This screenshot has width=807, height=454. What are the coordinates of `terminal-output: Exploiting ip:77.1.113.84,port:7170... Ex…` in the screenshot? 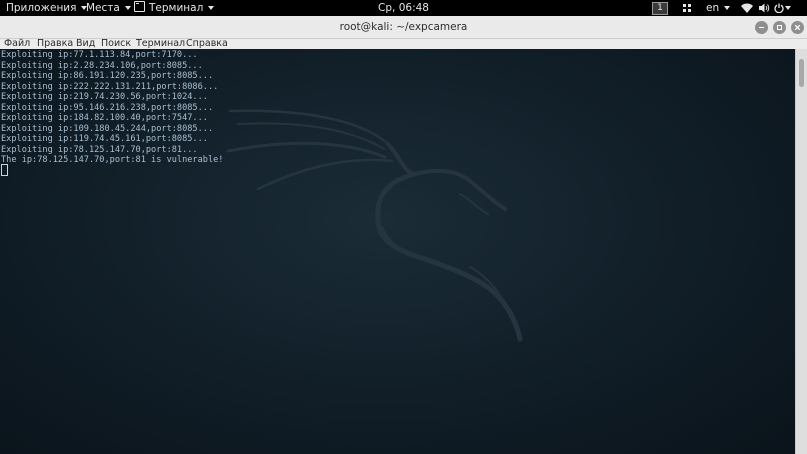 It's located at (112, 108).